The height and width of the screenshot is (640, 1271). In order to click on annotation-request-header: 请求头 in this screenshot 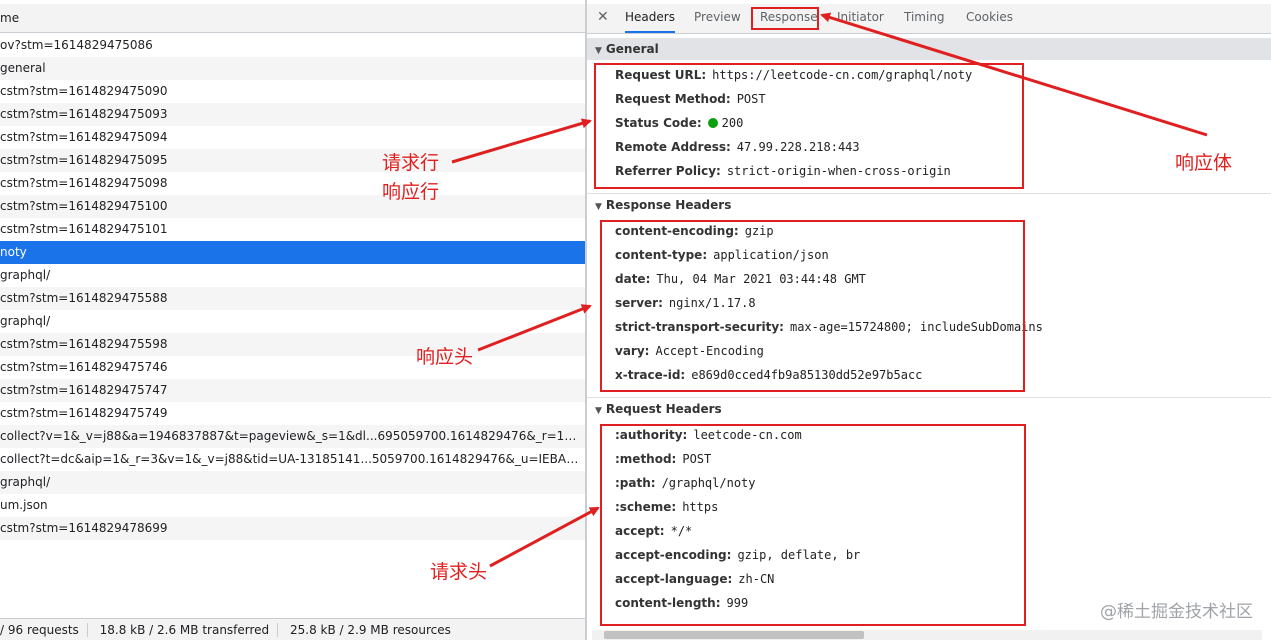, I will do `click(459, 572)`.